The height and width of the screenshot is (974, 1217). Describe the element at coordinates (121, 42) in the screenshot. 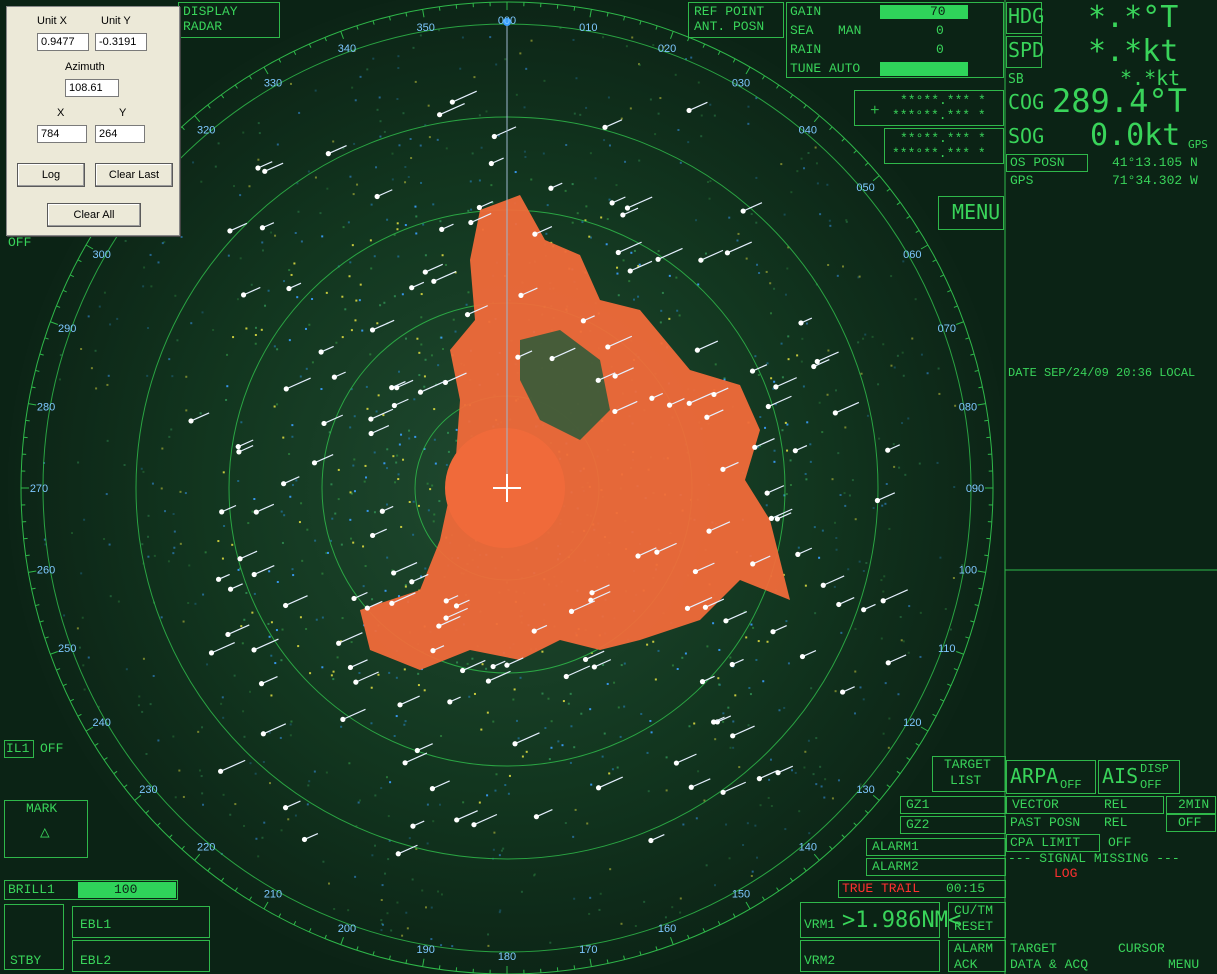

I see `unit-y-field: -0.3191` at that location.